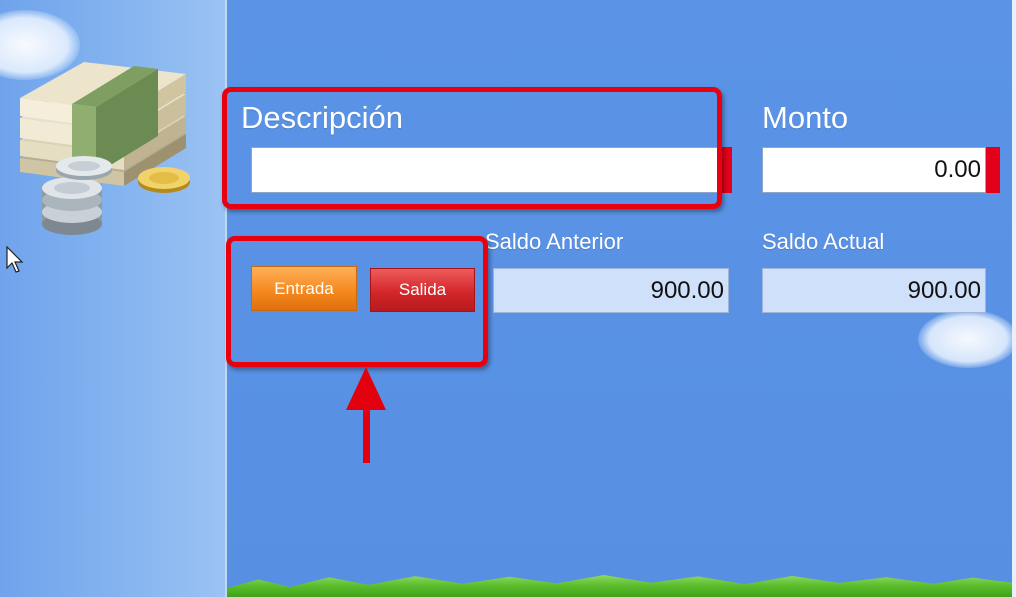  Describe the element at coordinates (874, 290) in the screenshot. I see `saldo-actual-field` at that location.